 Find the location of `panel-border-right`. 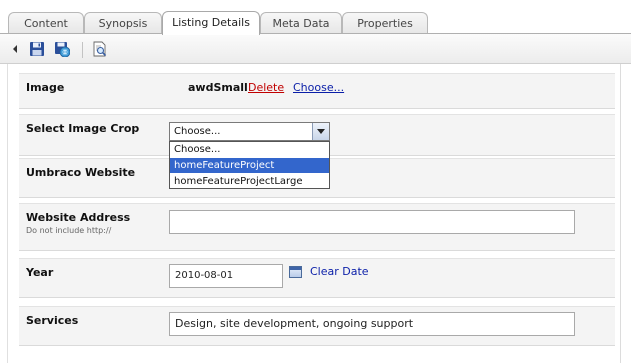

panel-border-right is located at coordinates (620, 213).